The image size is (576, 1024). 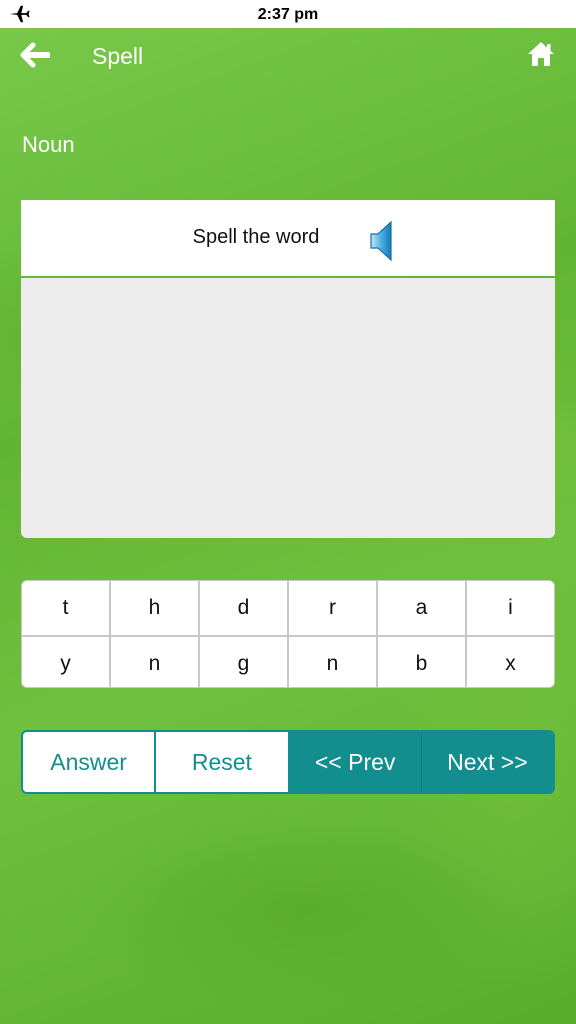 I want to click on status-time: 2:37 pm, so click(x=288, y=14).